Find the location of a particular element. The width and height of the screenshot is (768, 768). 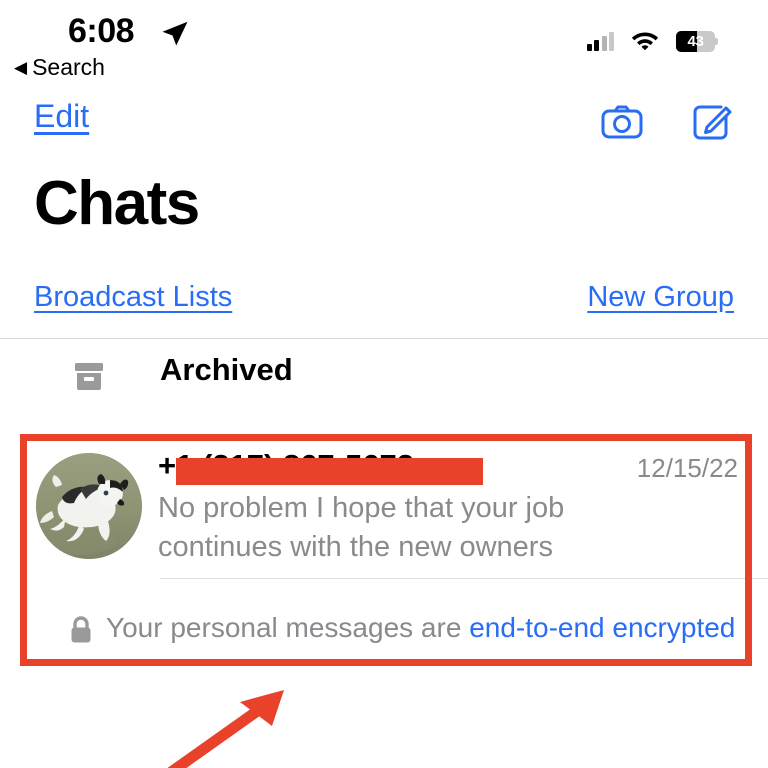

compose-icon is located at coordinates (712, 122).